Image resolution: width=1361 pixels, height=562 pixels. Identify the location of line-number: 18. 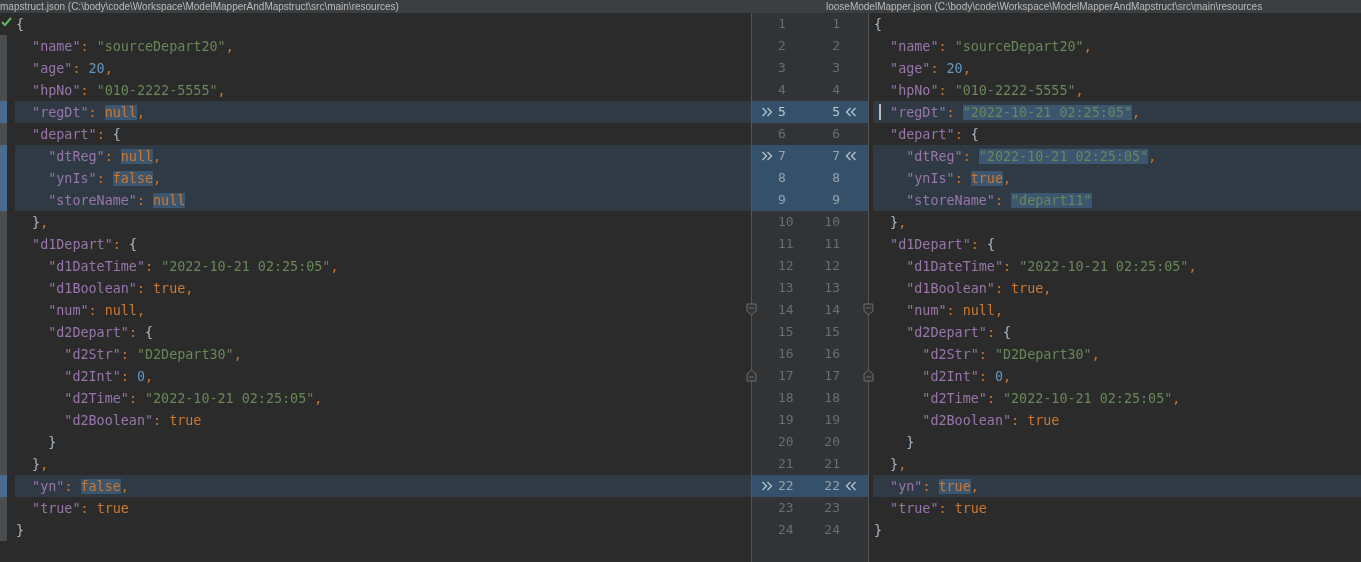
(831, 398).